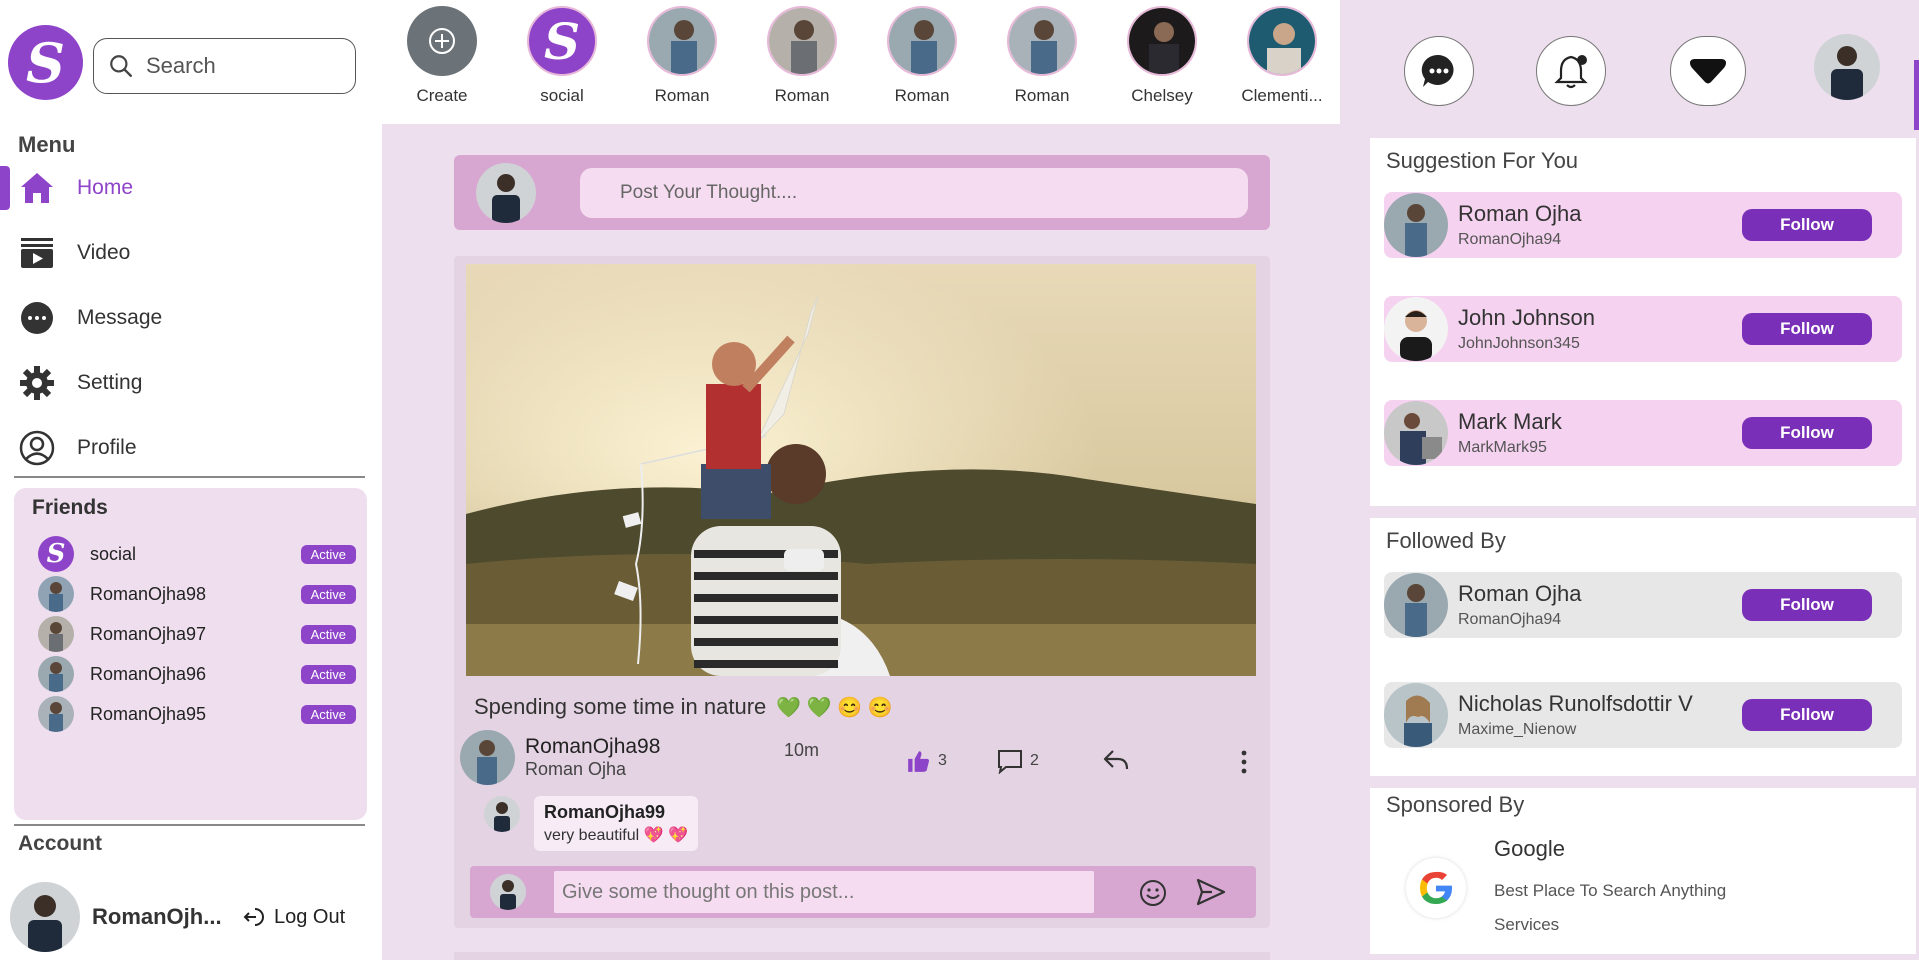 The image size is (1919, 960). What do you see at coordinates (104, 252) in the screenshot?
I see `menu-item-label: Video` at bounding box center [104, 252].